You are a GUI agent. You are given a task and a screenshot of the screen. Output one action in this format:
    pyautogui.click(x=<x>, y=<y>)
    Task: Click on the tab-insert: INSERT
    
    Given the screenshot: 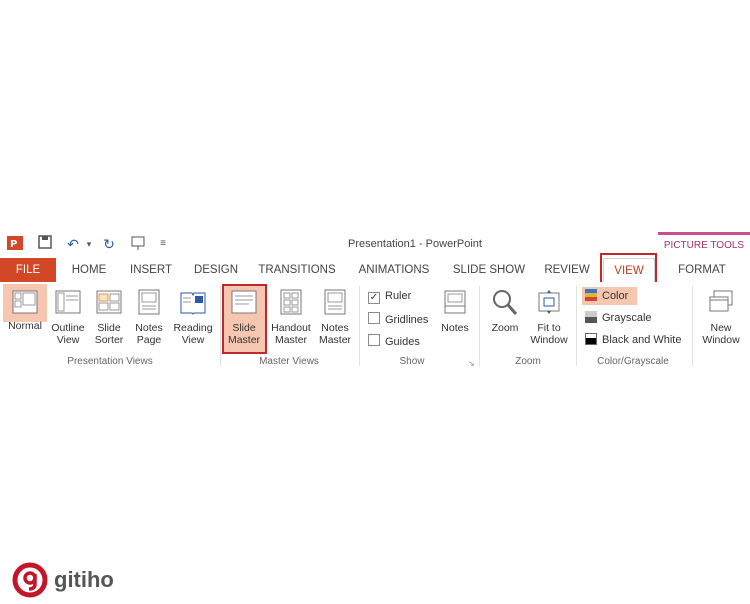 What is the action you would take?
    pyautogui.click(x=151, y=270)
    